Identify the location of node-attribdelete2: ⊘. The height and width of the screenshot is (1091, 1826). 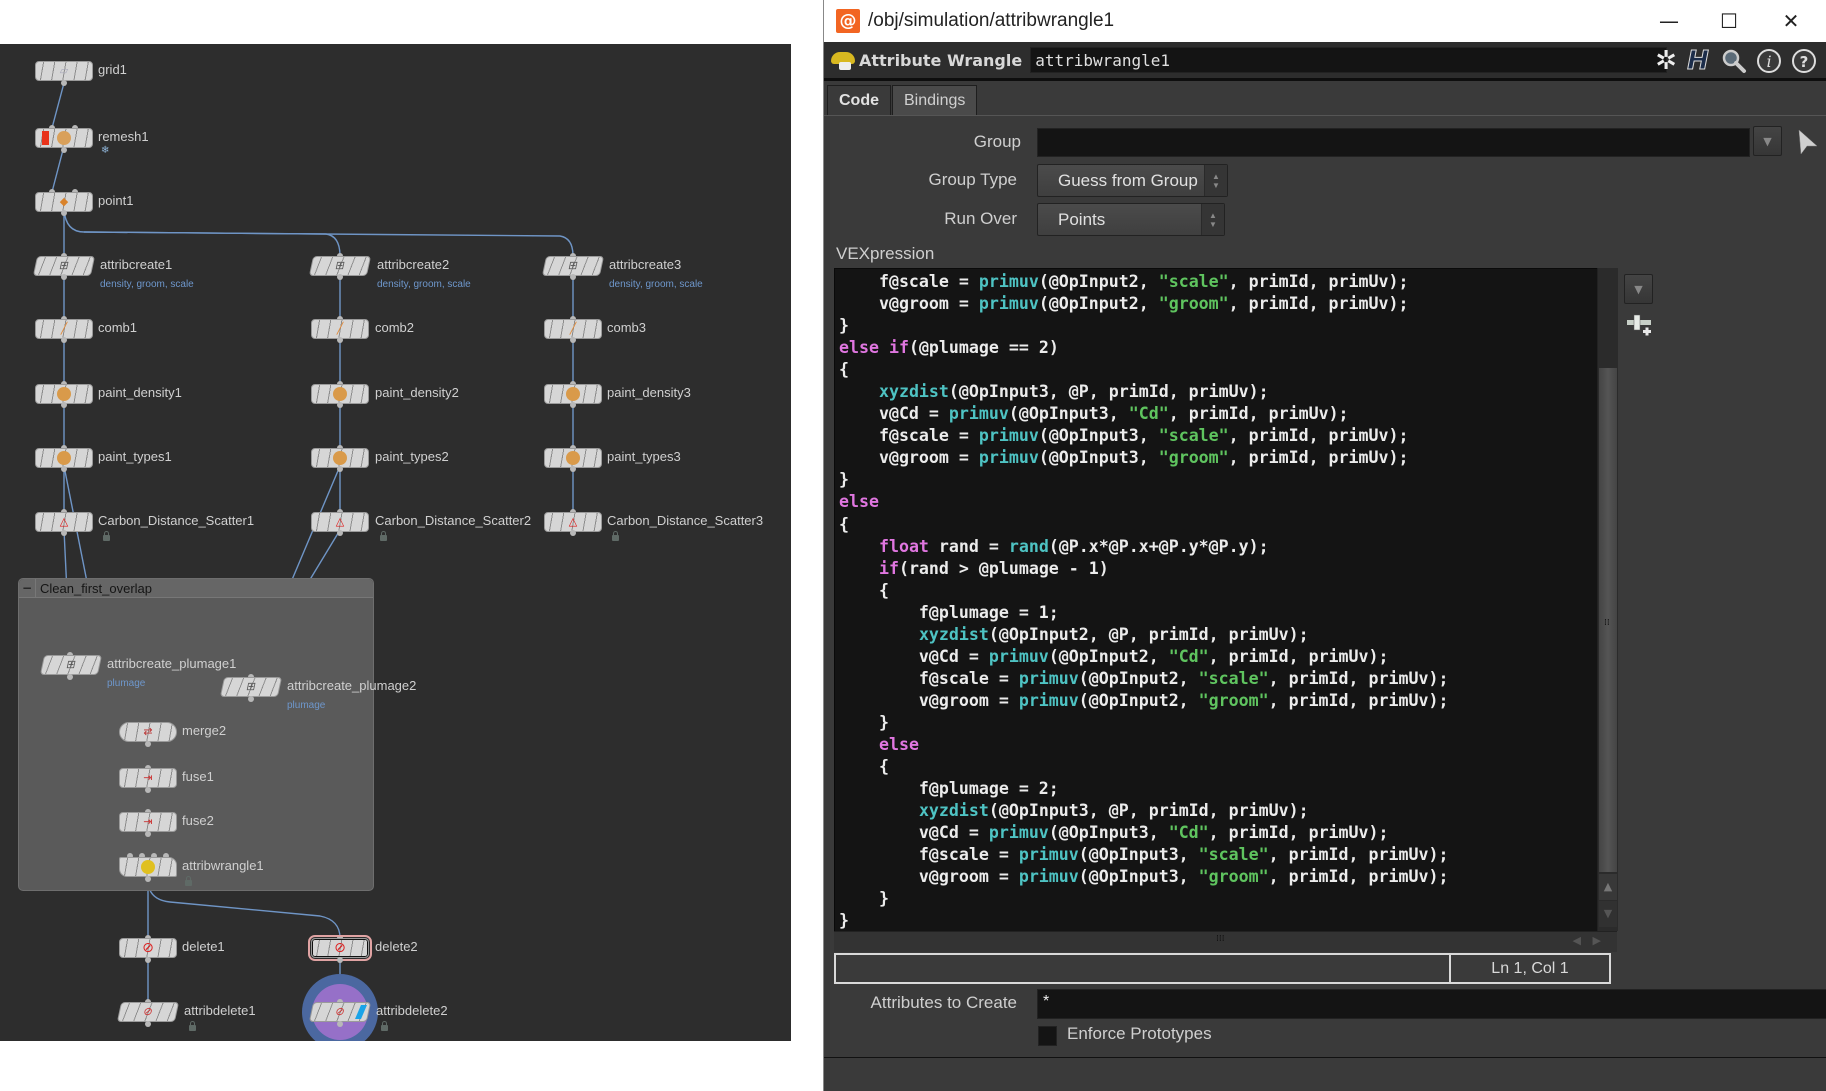
(340, 1012).